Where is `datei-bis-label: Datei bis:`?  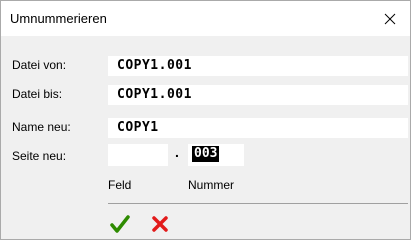
datei-bis-label: Datei bis: is located at coordinates (37, 94).